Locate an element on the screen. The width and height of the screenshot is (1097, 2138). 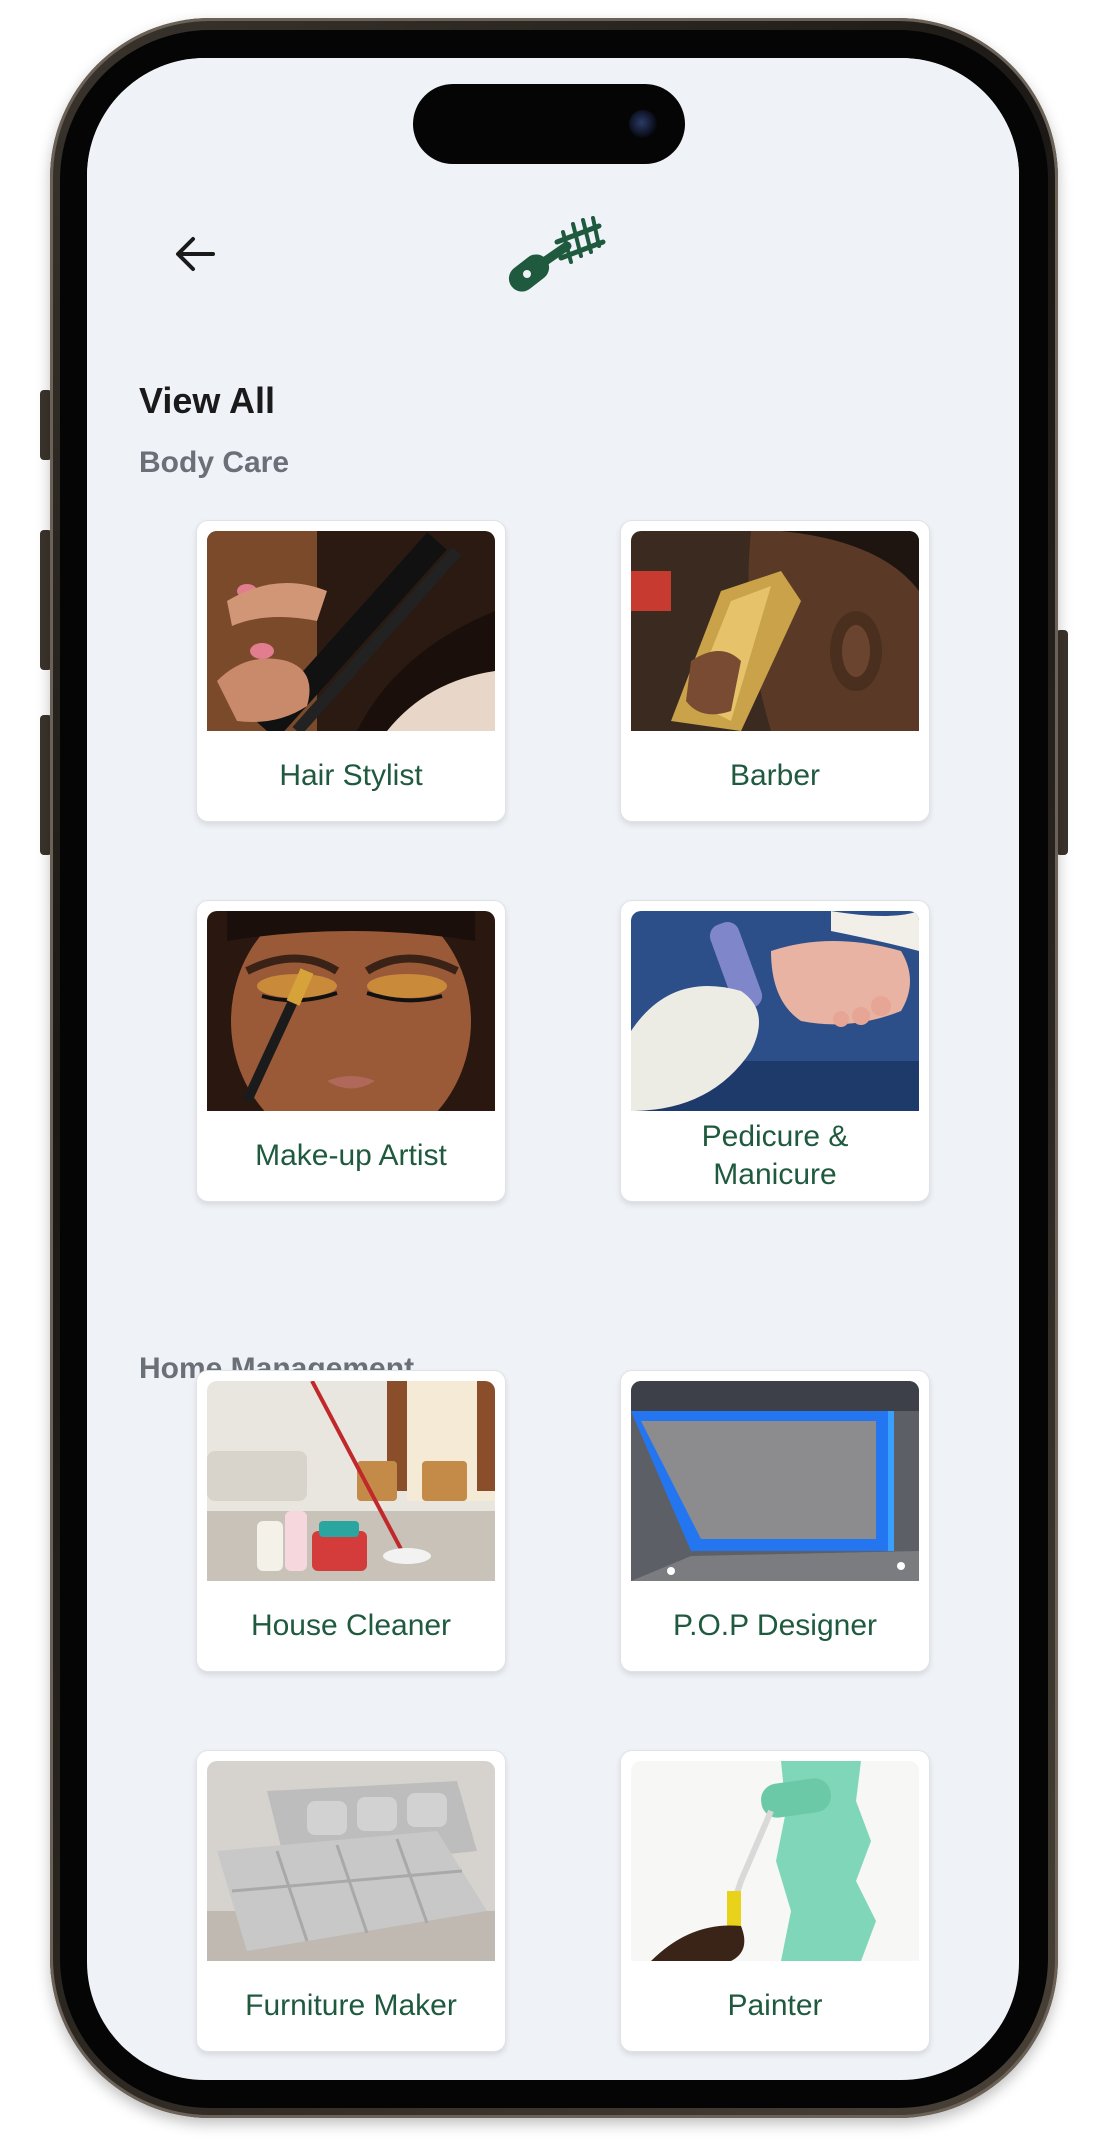
service-label: P.O.P Designer is located at coordinates (774, 1625).